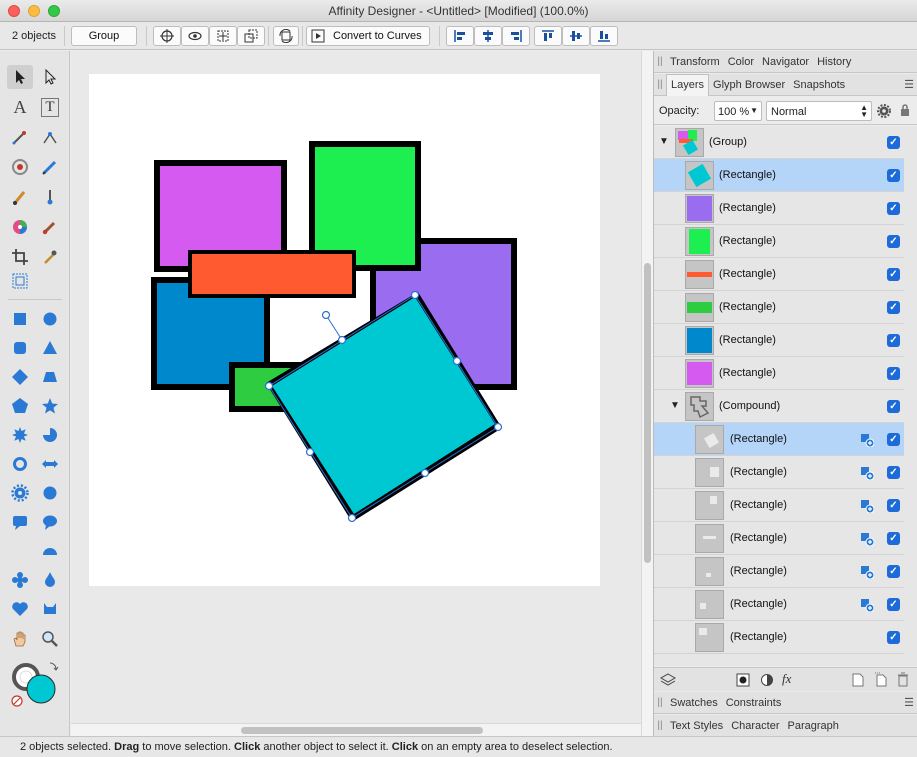 This screenshot has height=757, width=917. Describe the element at coordinates (50, 464) in the screenshot. I see `double-arrow-tool` at that location.